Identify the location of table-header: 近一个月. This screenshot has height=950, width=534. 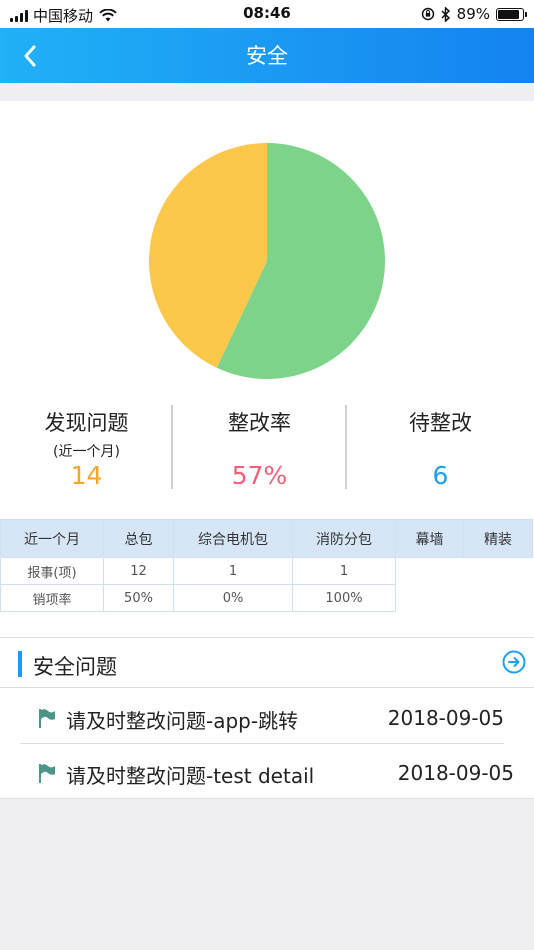
(52, 538).